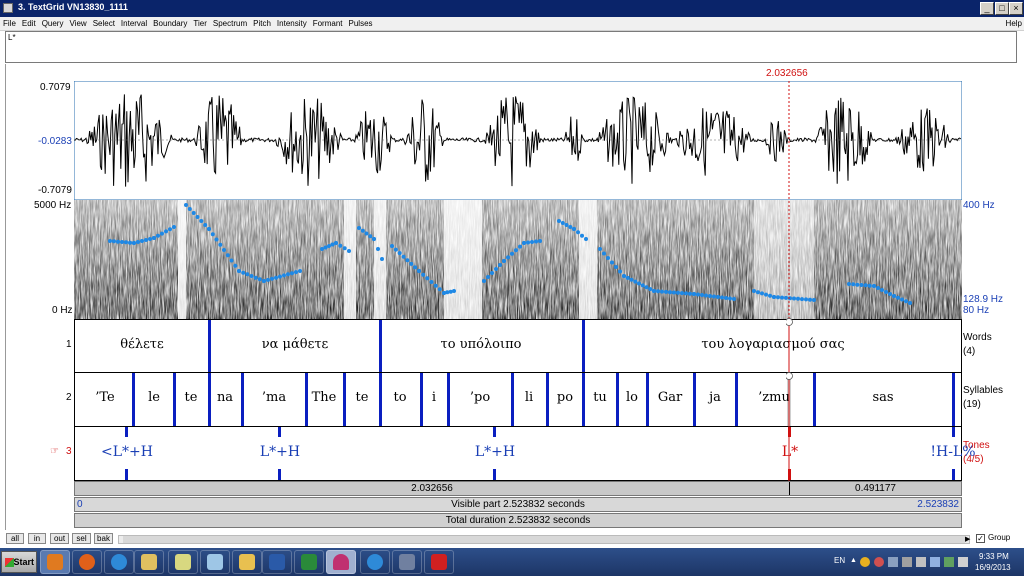  I want to click on syllable-label: ja, so click(715, 397).